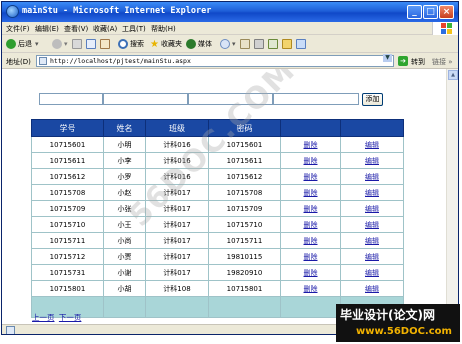 The width and height of the screenshot is (462, 344). I want to click on address-input: http://localhost/pjtest/mainStu.aspx, so click(215, 61).